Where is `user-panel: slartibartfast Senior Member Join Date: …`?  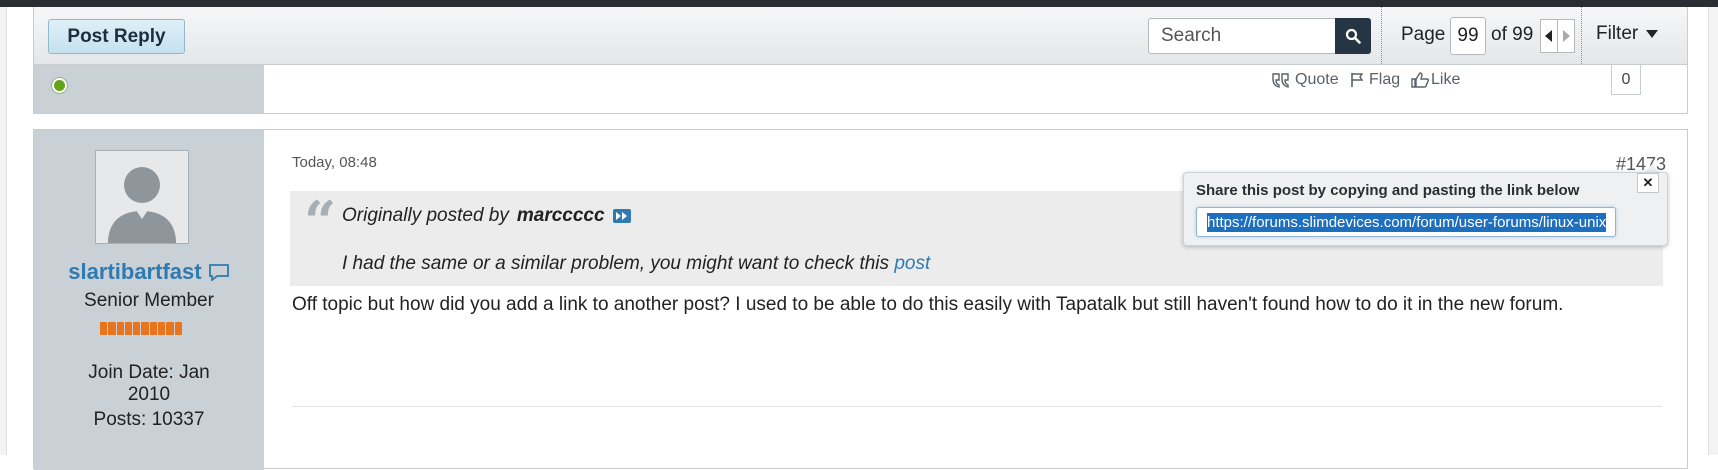 user-panel: slartibartfast Senior Member Join Date: … is located at coordinates (149, 300).